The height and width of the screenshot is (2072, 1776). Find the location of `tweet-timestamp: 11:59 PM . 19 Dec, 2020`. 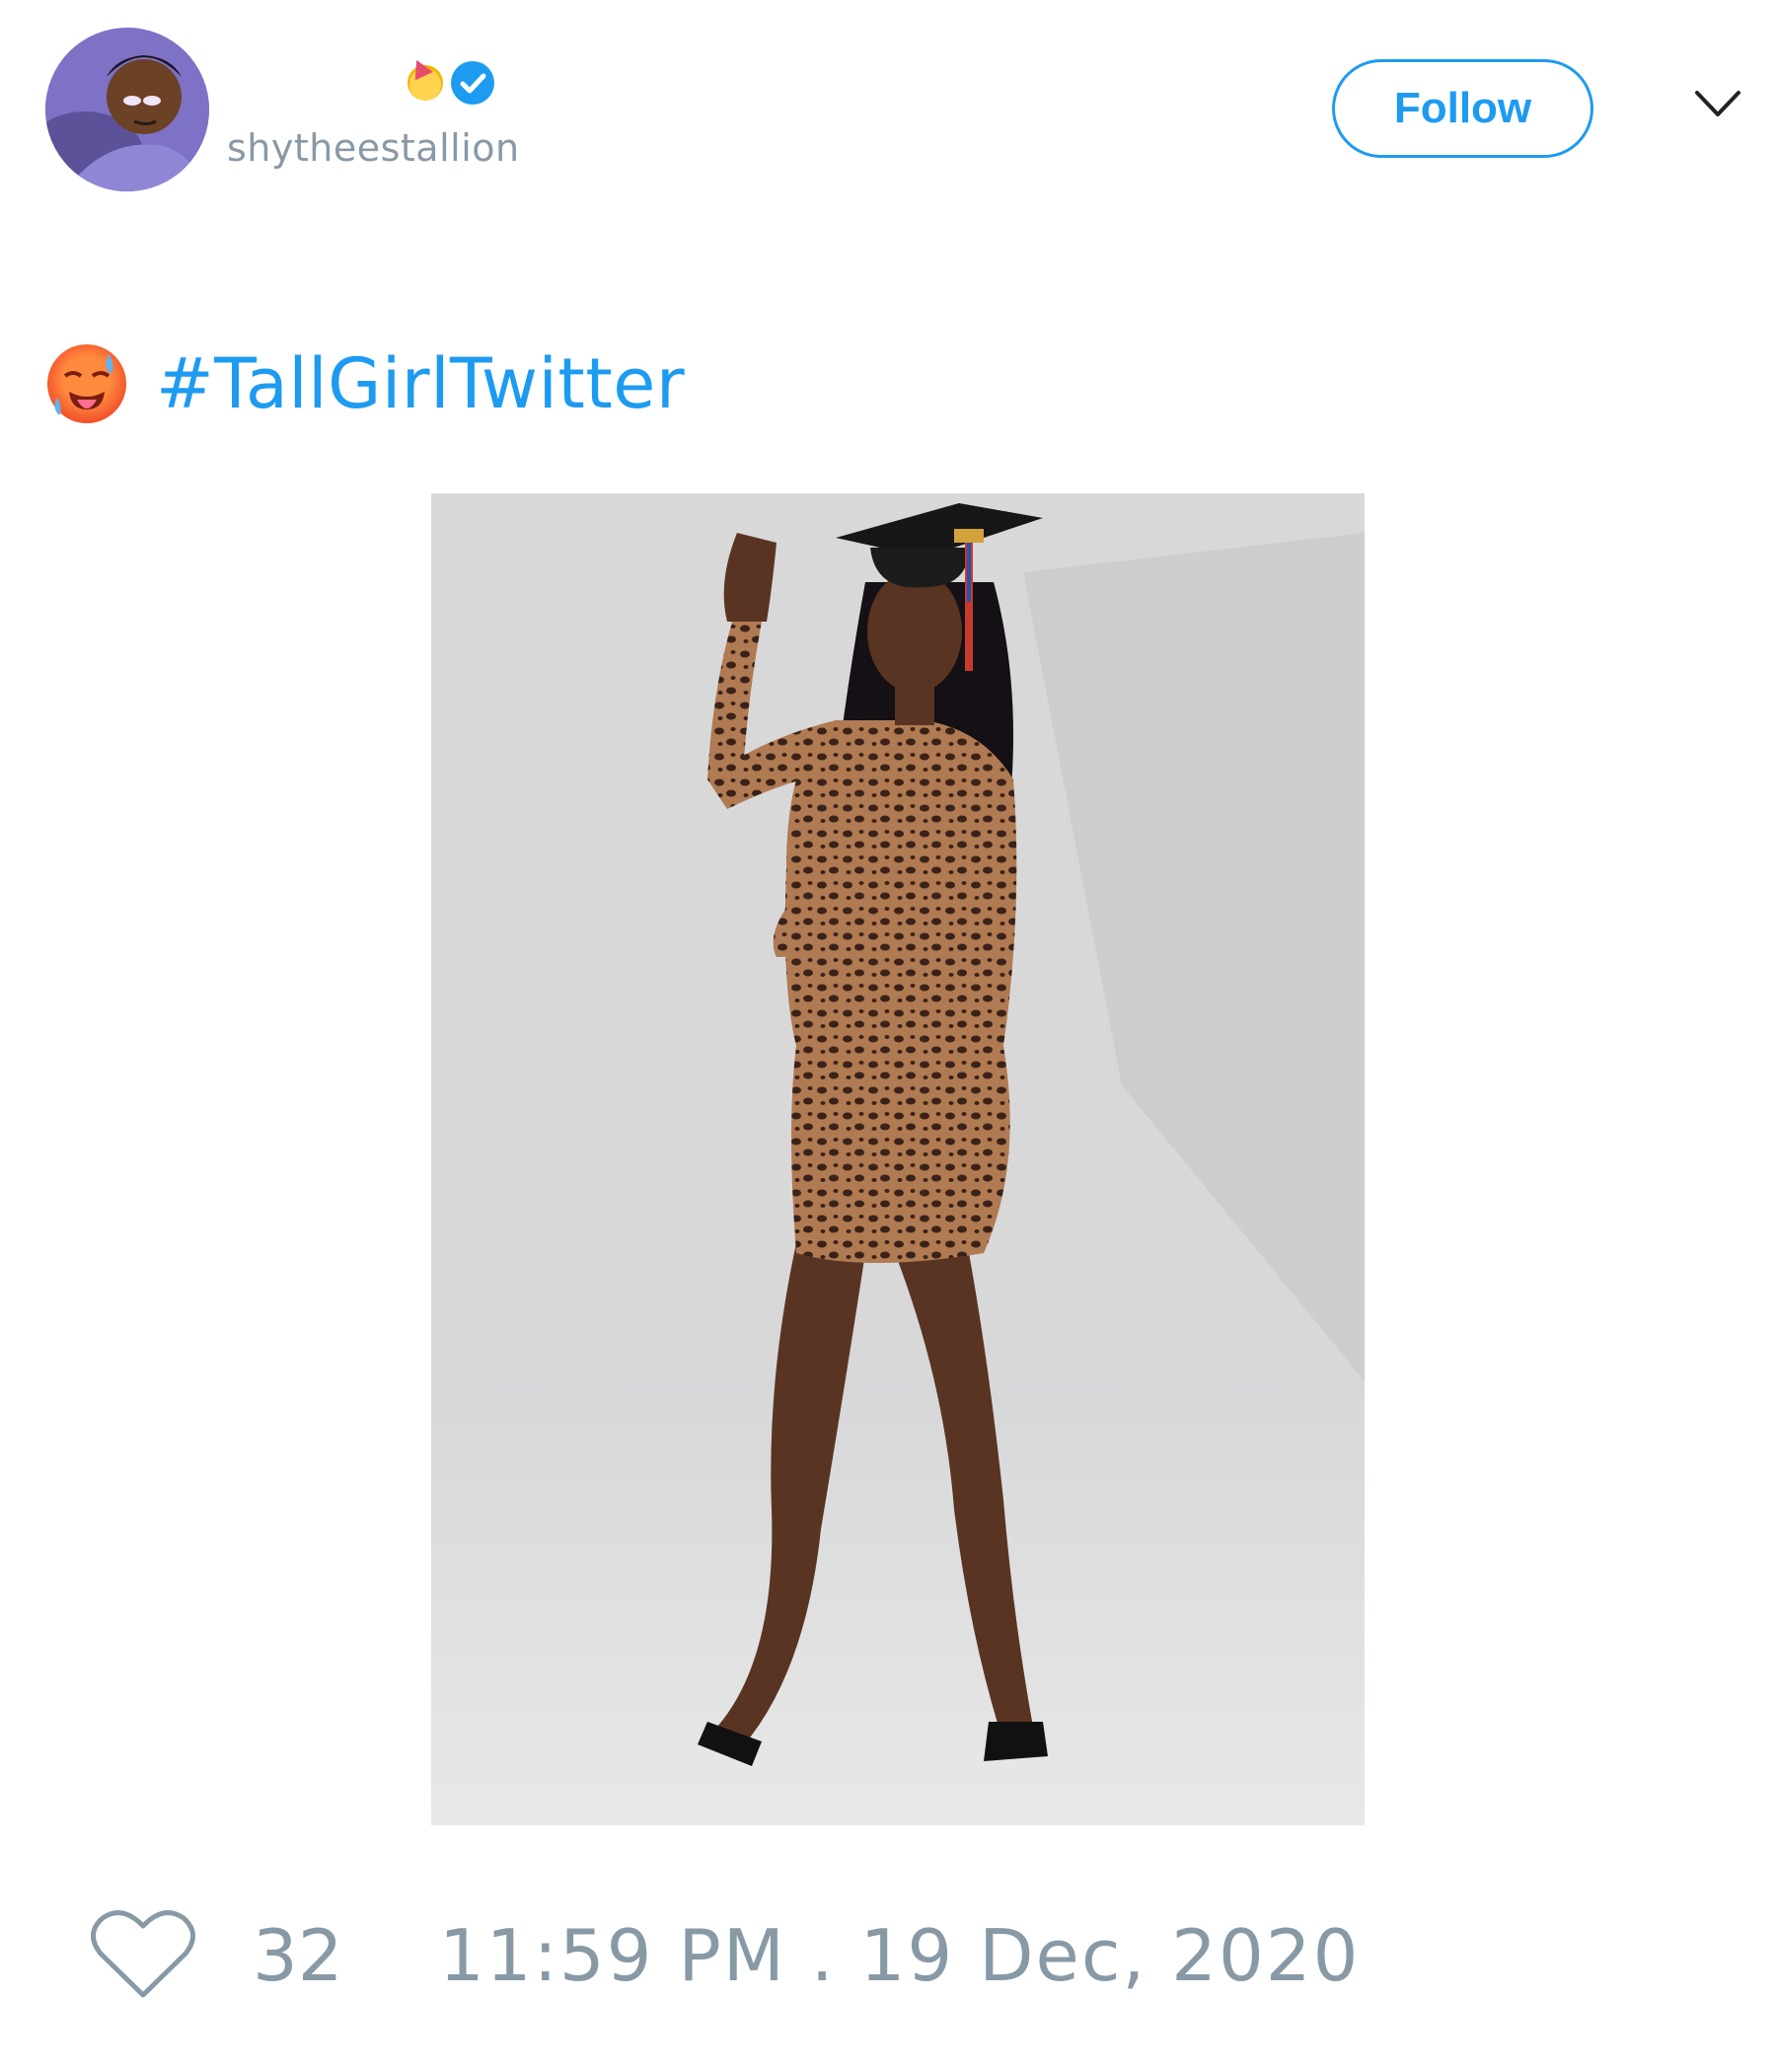

tweet-timestamp: 11:59 PM . 19 Dec, 2020 is located at coordinates (900, 1956).